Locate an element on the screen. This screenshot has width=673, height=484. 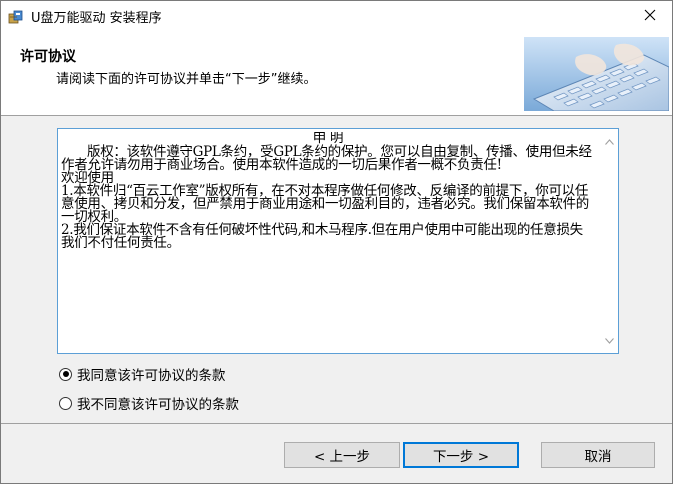
title-bar: U盘万能驱动 安装程序 is located at coordinates (336, 16).